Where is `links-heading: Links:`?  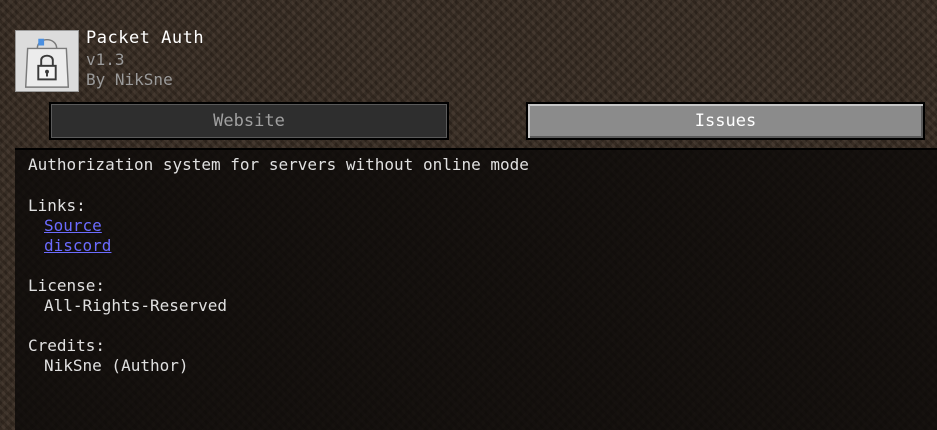 links-heading: Links: is located at coordinates (57, 205).